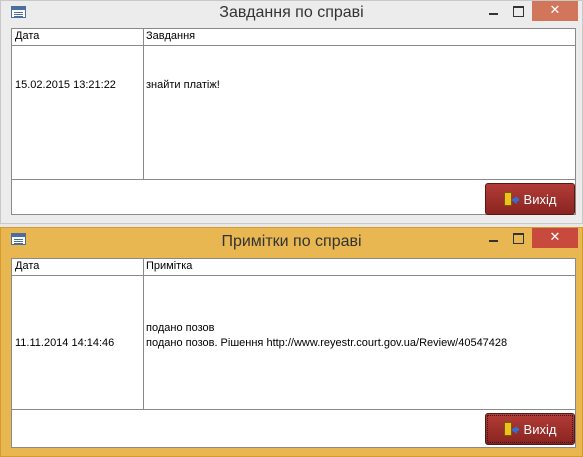 The width and height of the screenshot is (583, 457). What do you see at coordinates (169, 266) in the screenshot?
I see `column-header-note: Примітка` at bounding box center [169, 266].